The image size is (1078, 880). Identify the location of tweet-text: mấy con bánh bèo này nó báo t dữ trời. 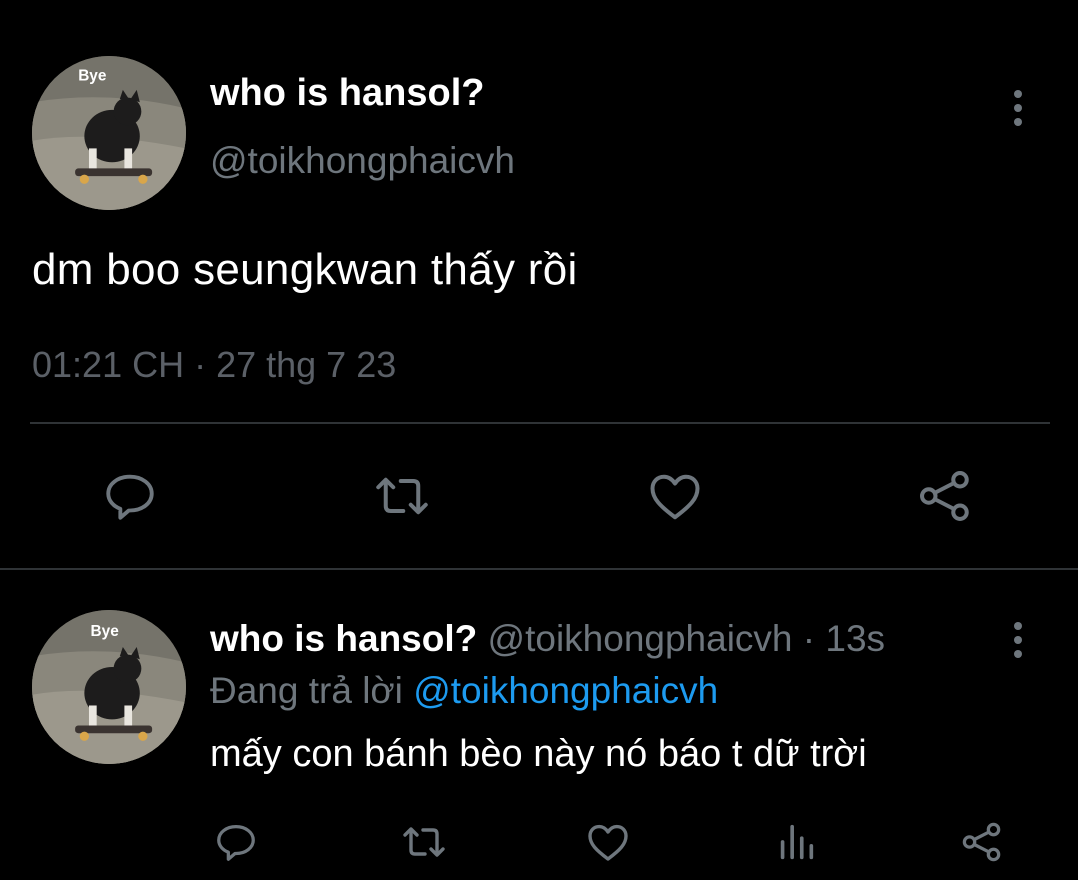
(538, 754).